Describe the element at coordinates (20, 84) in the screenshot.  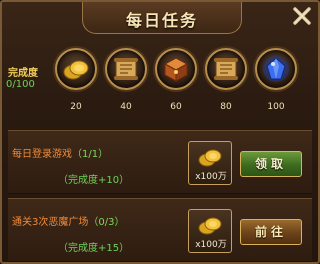
I see `completion-value: 0/100` at that location.